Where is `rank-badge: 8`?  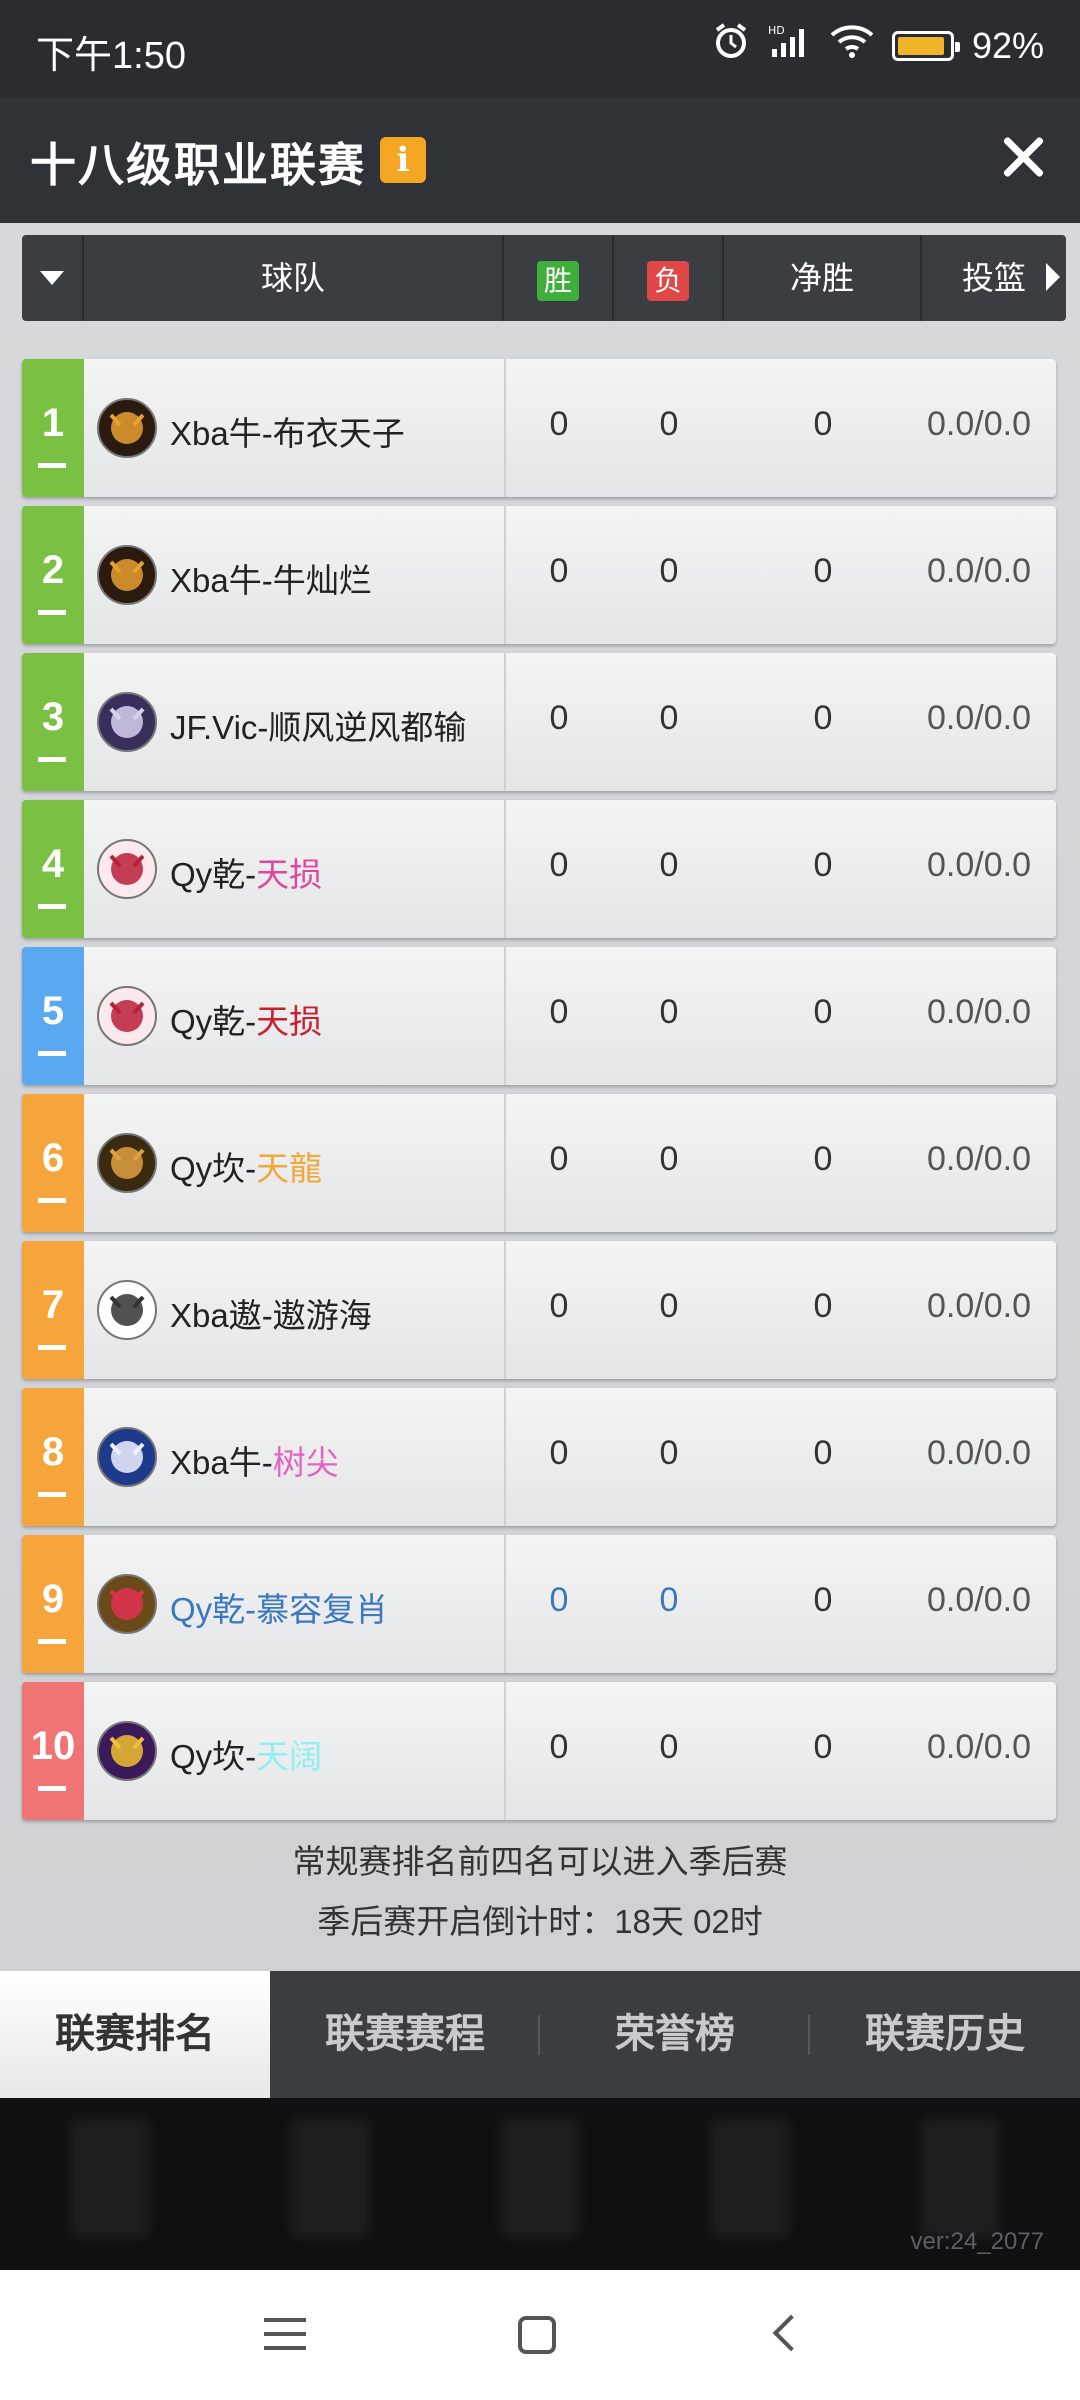 rank-badge: 8 is located at coordinates (53, 1457).